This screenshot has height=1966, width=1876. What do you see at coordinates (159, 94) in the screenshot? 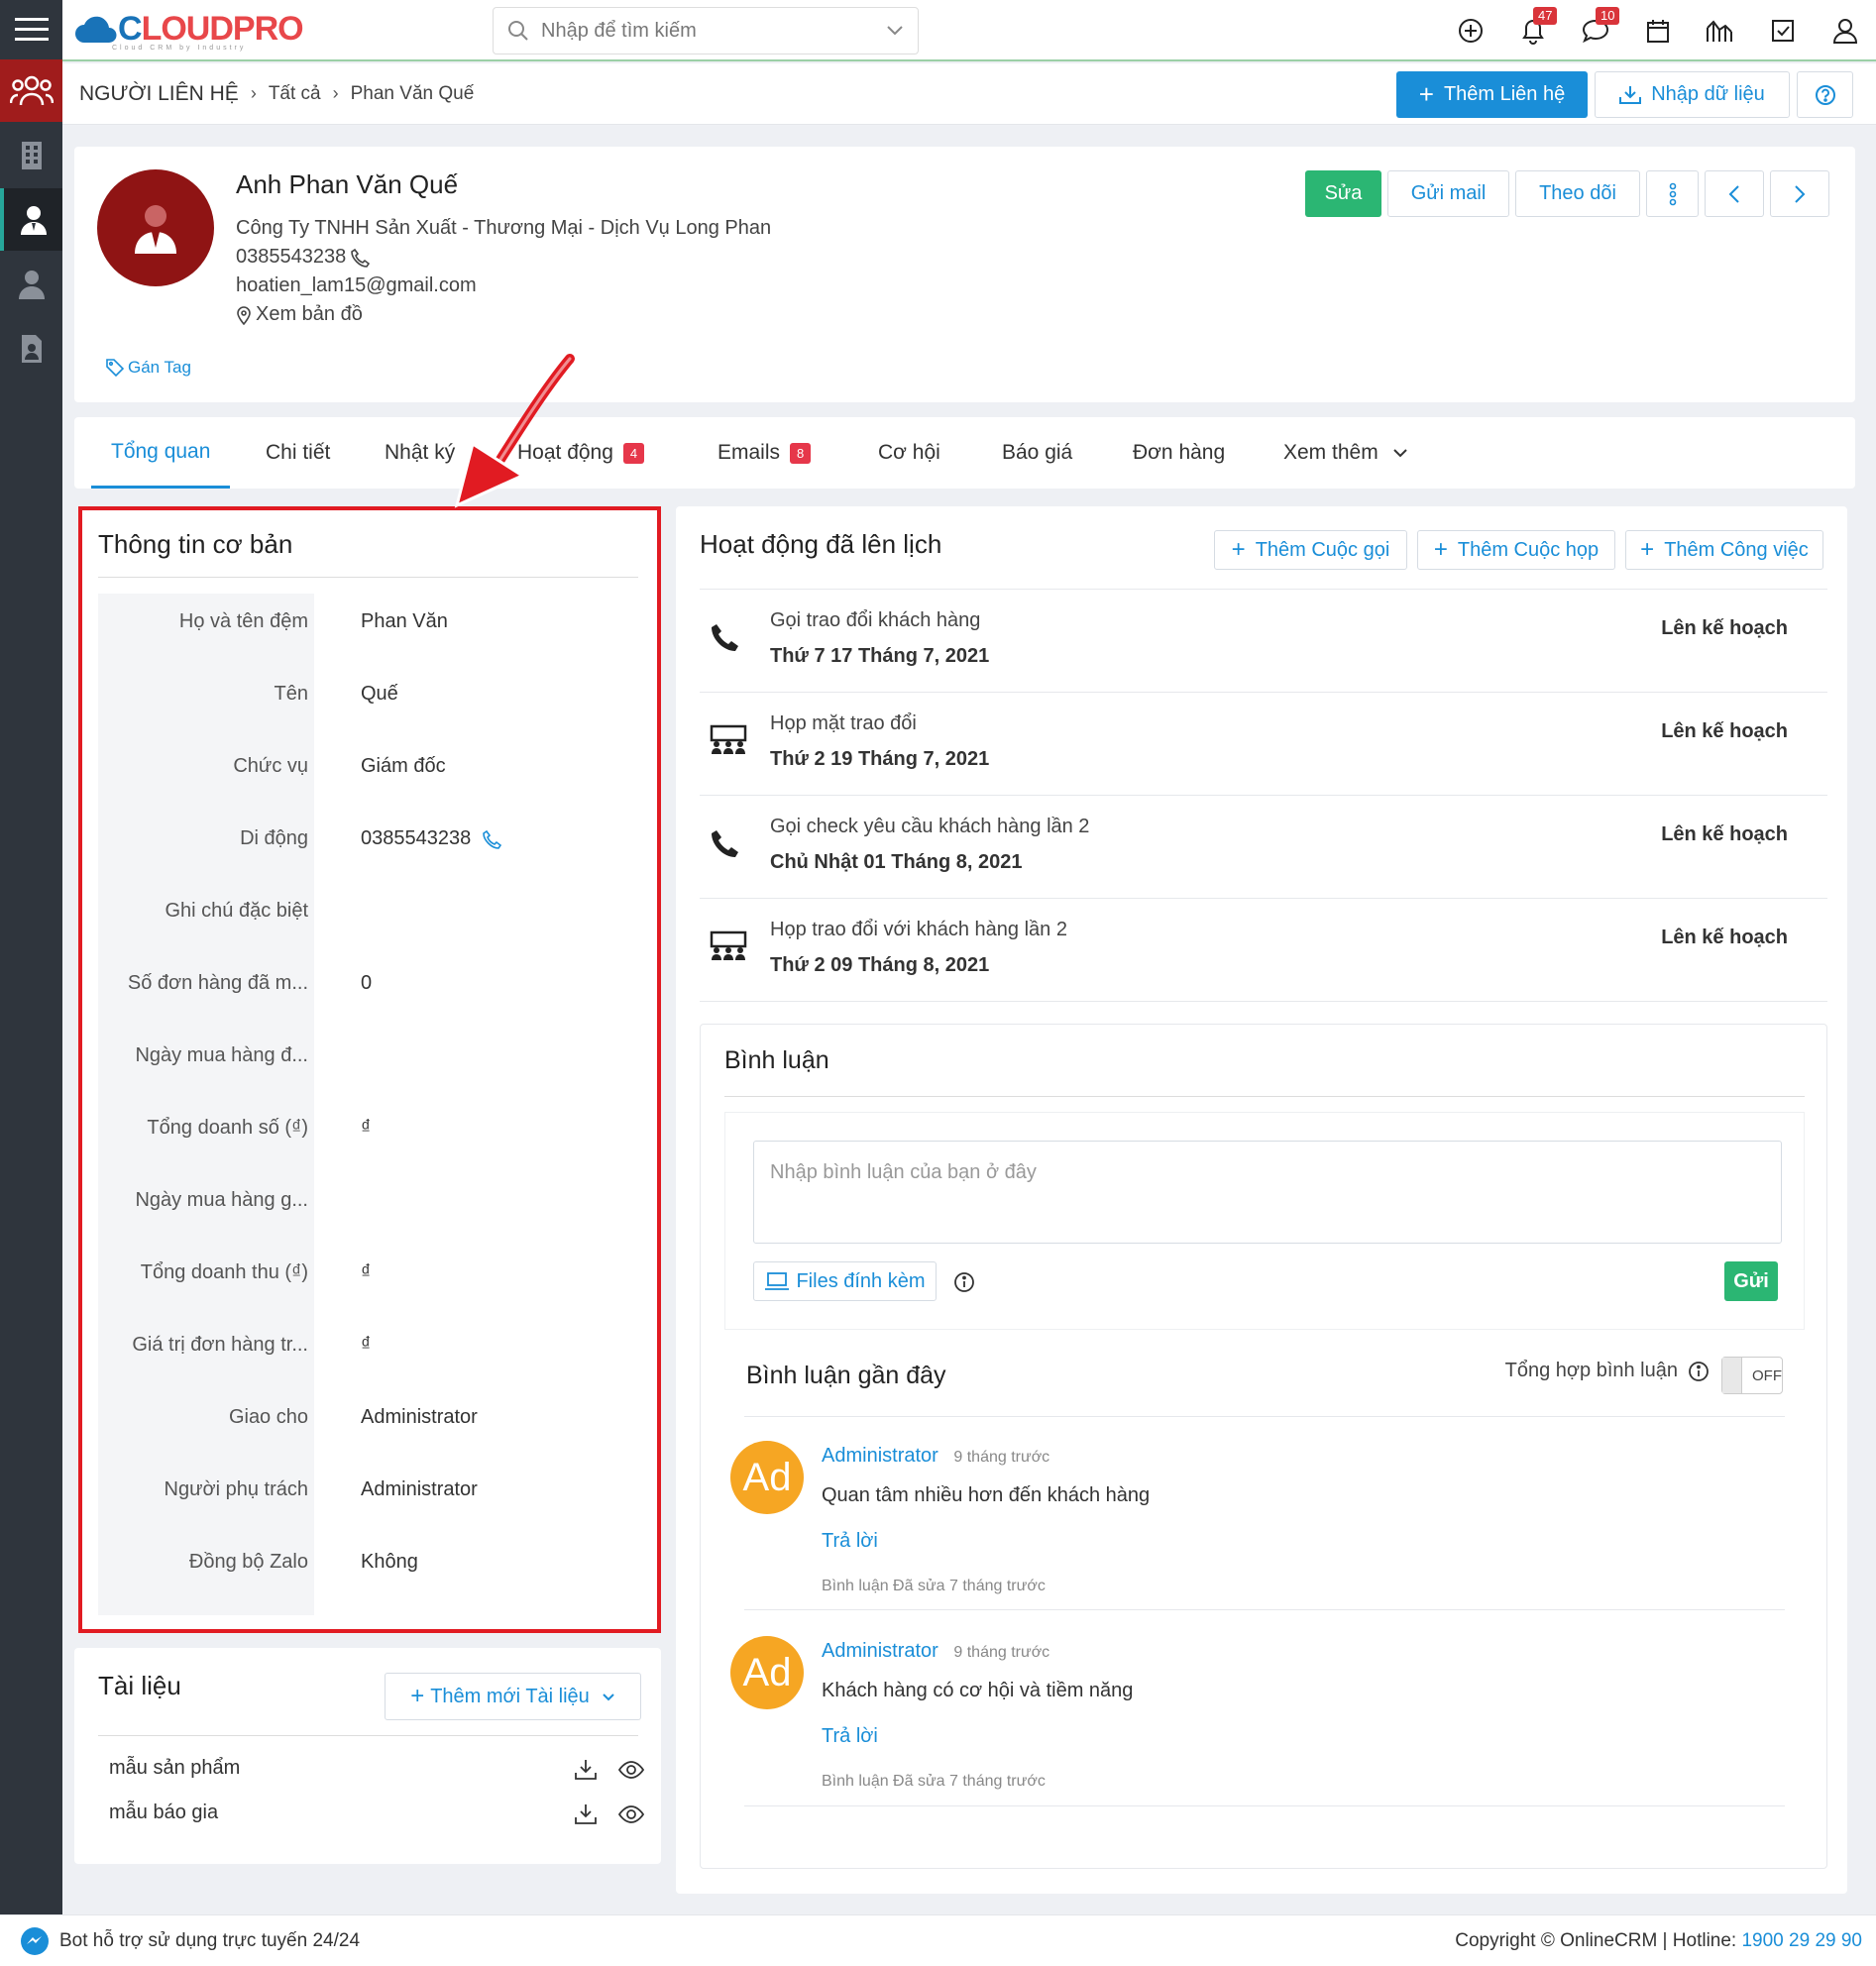
I see `breadcrumb-module: NGƯỜI LIÊN HỆ` at bounding box center [159, 94].